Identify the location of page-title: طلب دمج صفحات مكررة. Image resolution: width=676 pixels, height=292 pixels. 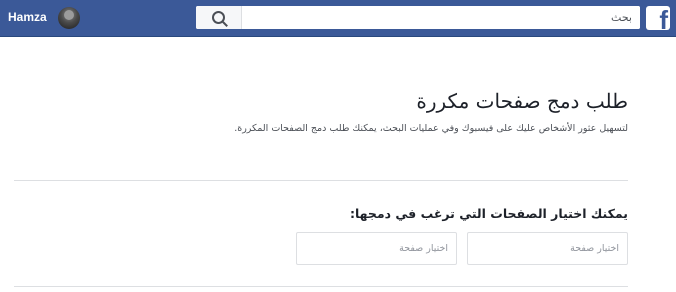
(522, 101).